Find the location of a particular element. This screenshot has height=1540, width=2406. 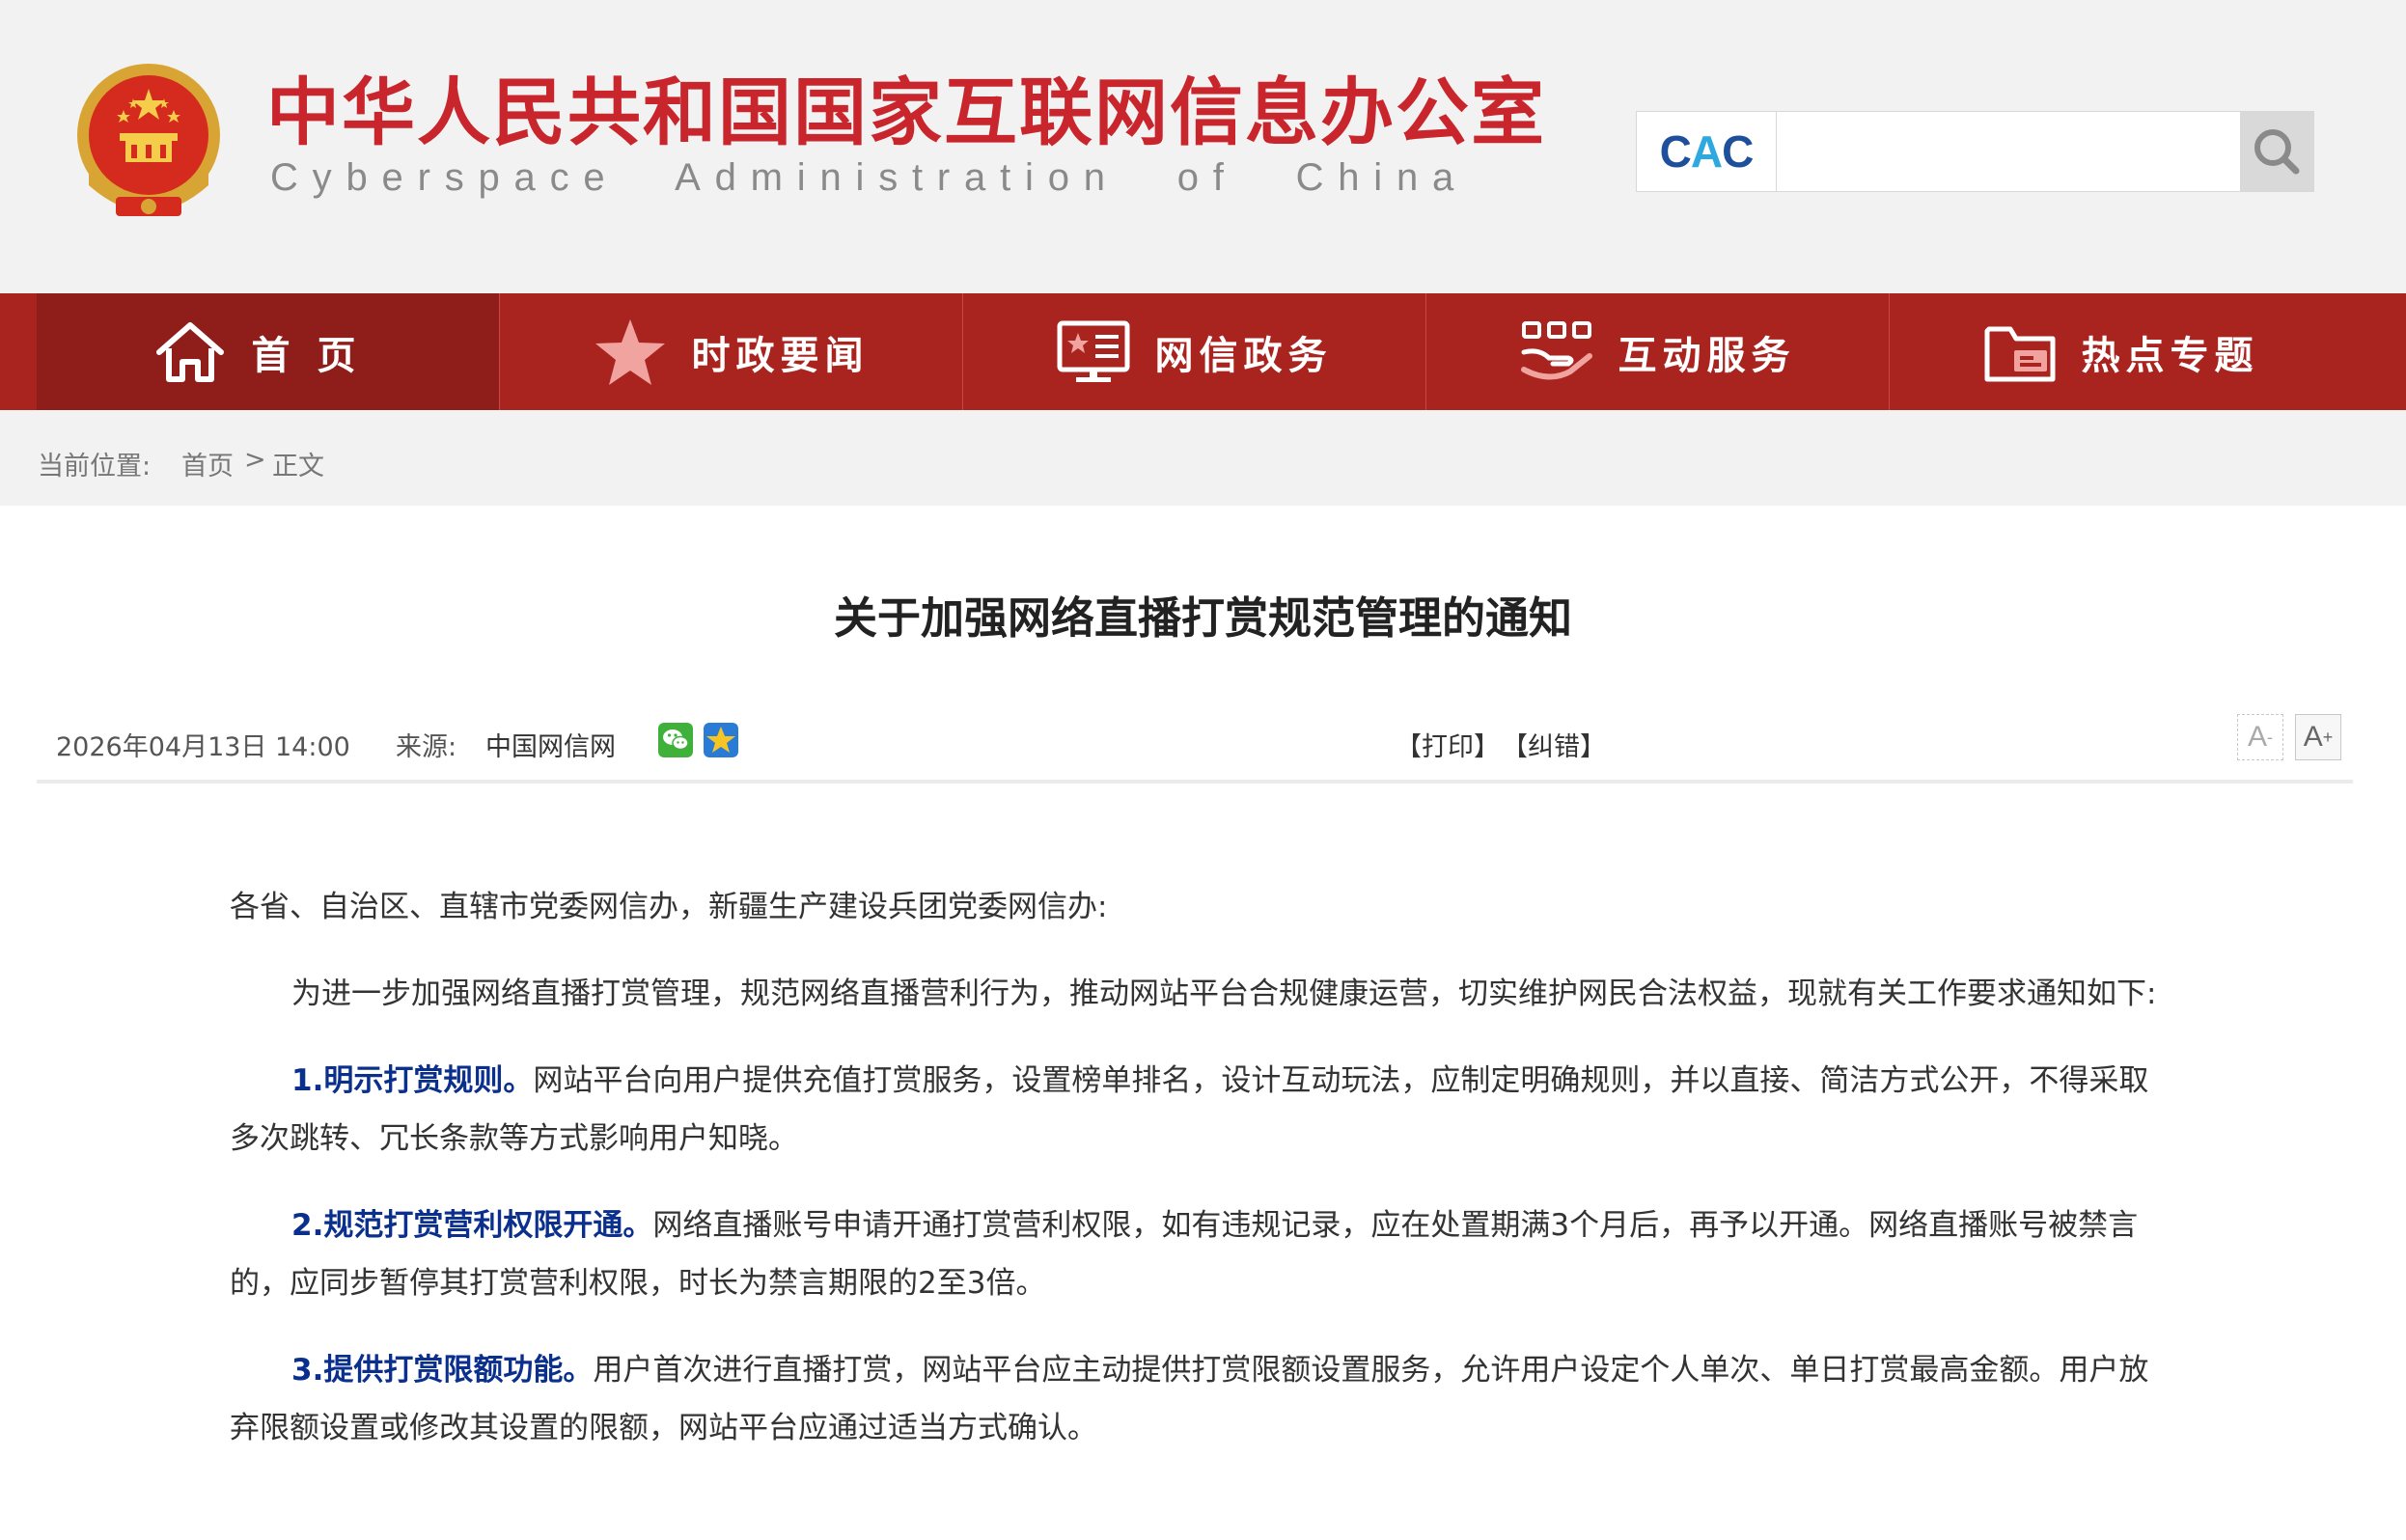

folder-icon is located at coordinates (2020, 352).